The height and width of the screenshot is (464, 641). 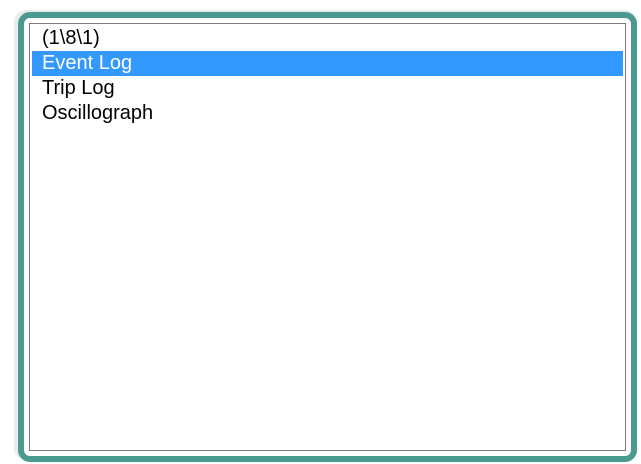 I want to click on list-item-oscillograph: Oscillograph, so click(x=327, y=113).